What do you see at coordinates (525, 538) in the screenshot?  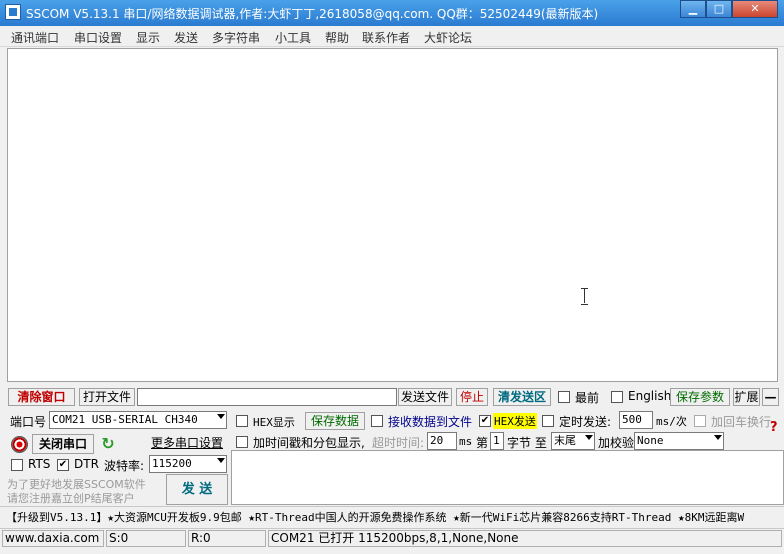 I see `status-port-state: COM21 已打开 115200bps,8,1,None,None` at bounding box center [525, 538].